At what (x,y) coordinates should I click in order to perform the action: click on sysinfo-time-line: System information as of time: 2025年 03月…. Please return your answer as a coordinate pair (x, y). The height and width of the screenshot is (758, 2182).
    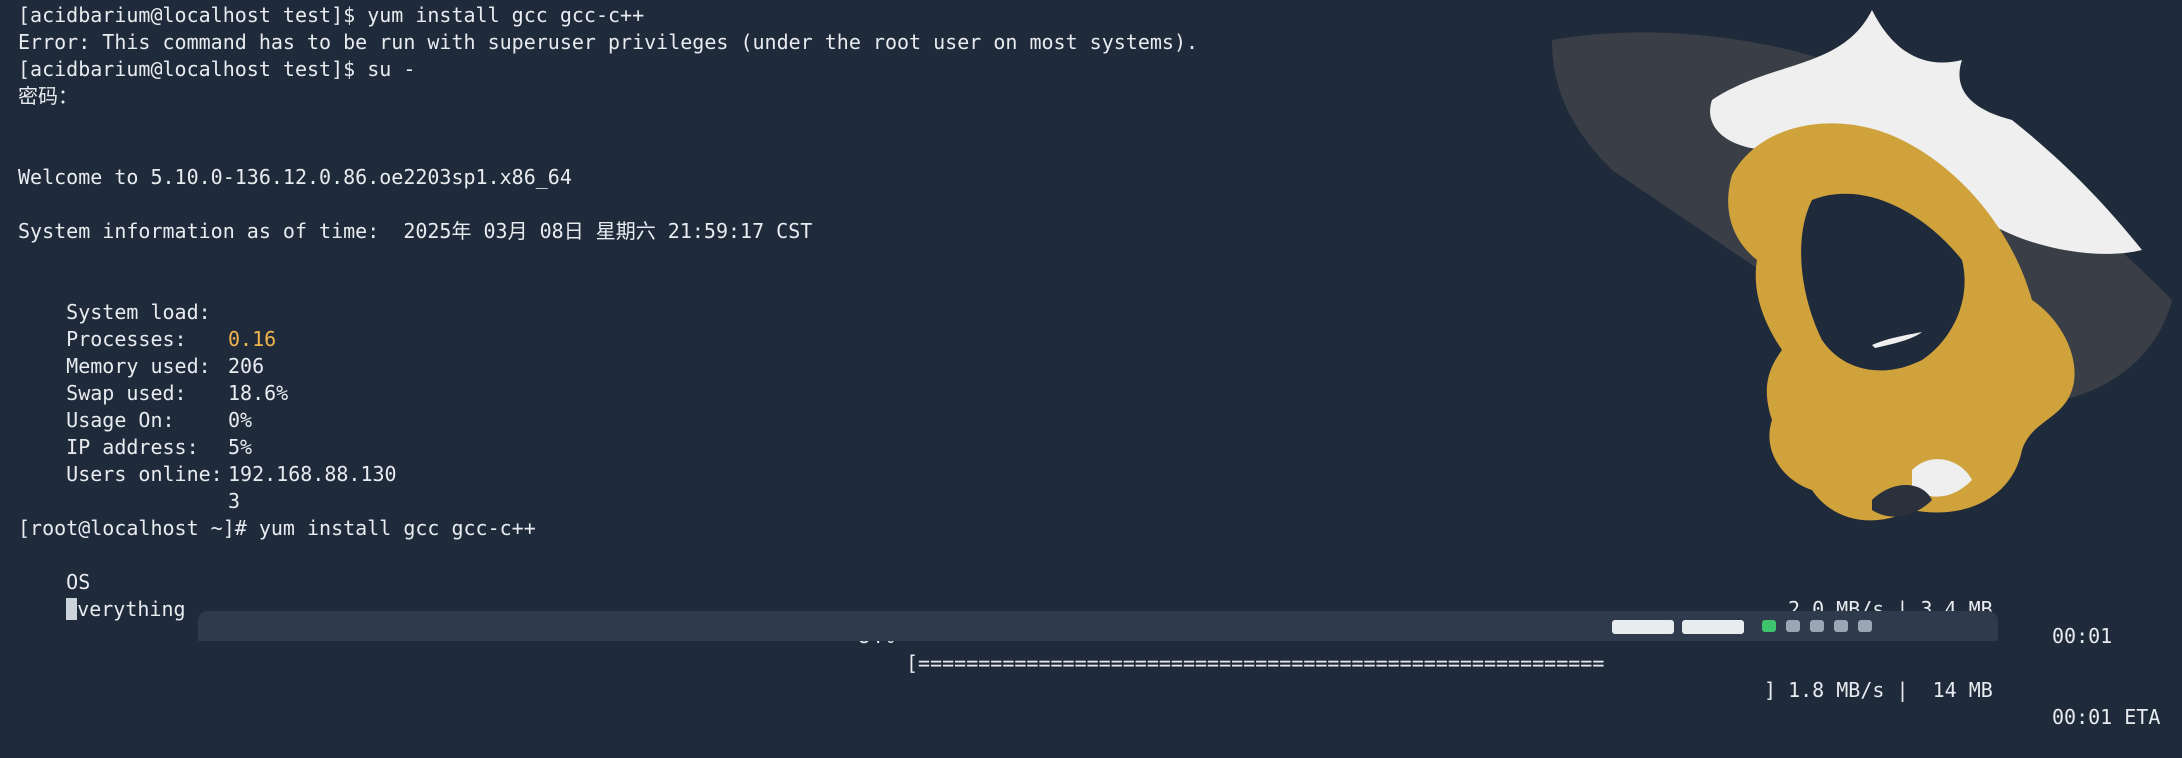
    Looking at the image, I should click on (415, 231).